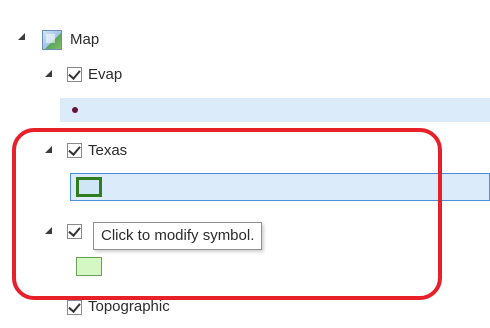 The image size is (490, 328). I want to click on topographic-checkbox, so click(74, 307).